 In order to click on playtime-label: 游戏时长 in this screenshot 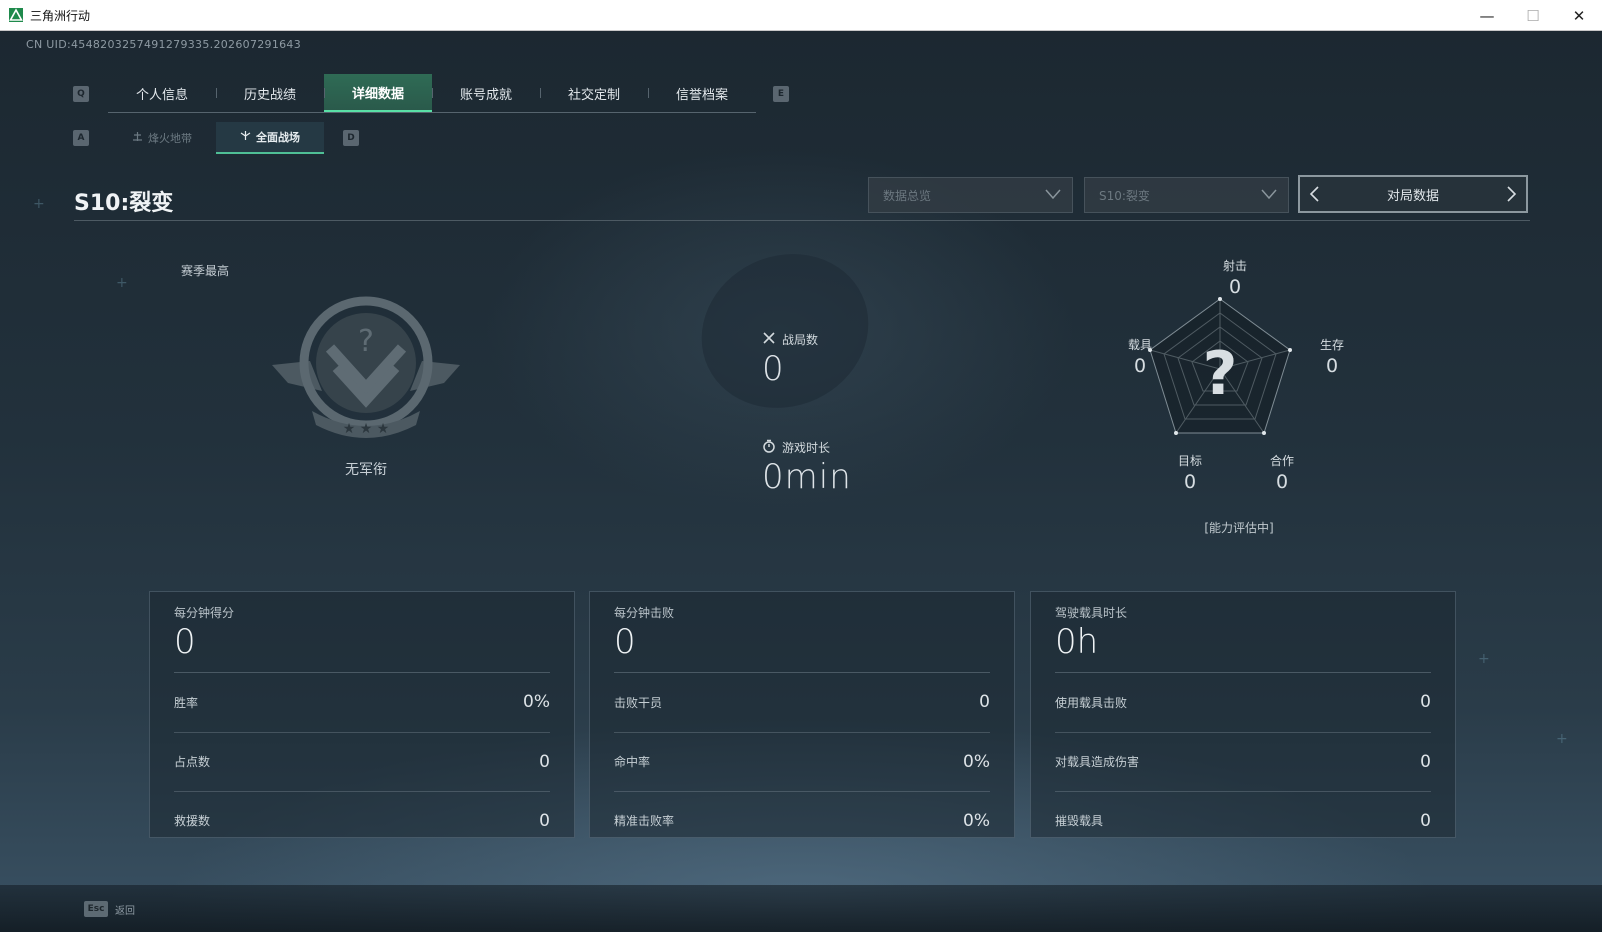, I will do `click(806, 448)`.